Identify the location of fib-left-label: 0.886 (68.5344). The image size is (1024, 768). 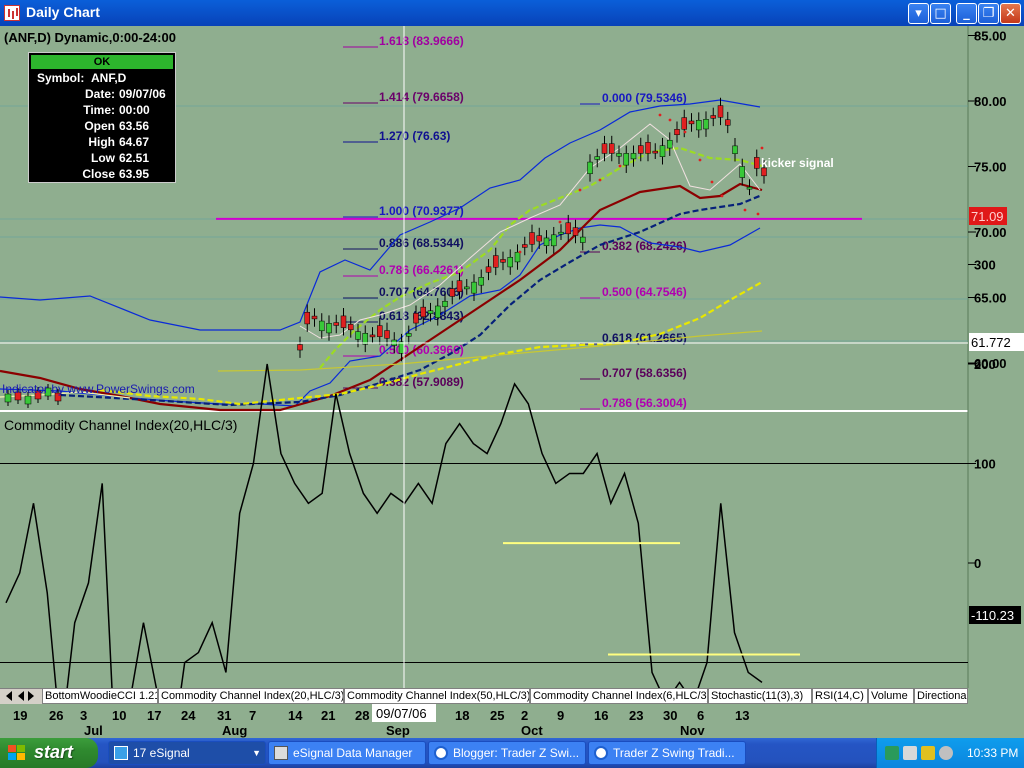
(421, 243).